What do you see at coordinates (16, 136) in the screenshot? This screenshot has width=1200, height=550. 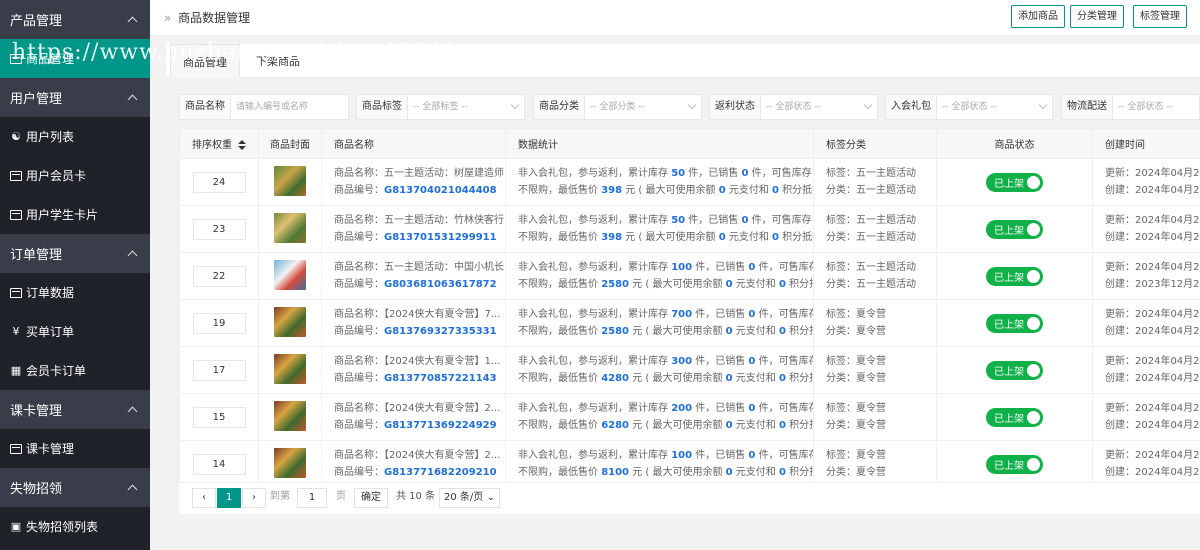 I see `user-icon: ☯` at bounding box center [16, 136].